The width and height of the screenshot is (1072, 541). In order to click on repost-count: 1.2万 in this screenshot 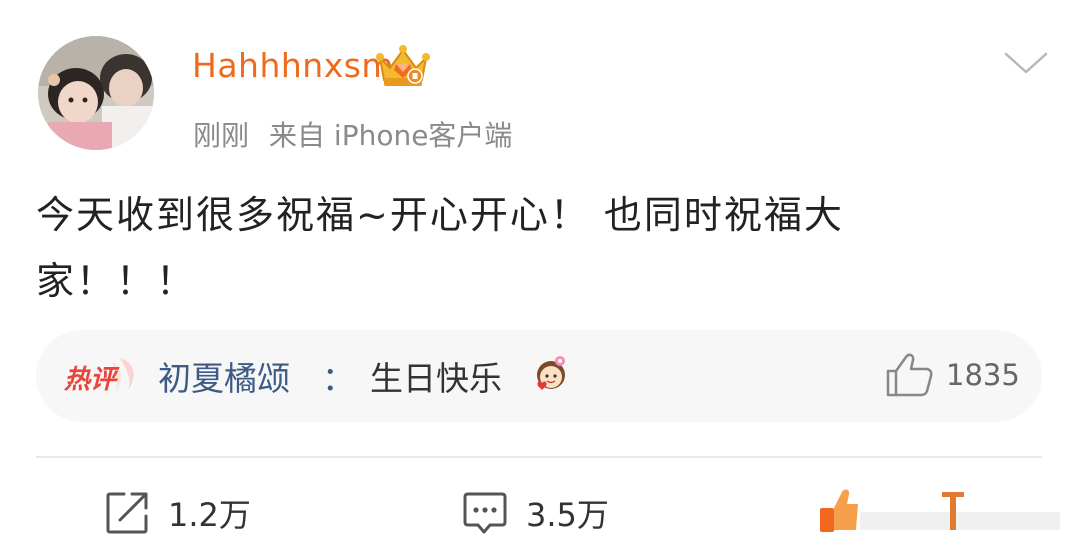, I will do `click(209, 513)`.